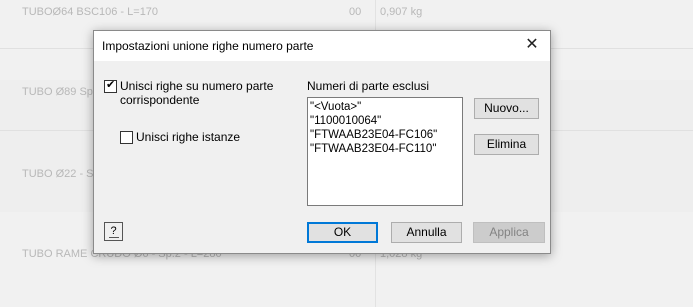  Describe the element at coordinates (401, 12) in the screenshot. I see `row-weight: 0,907 kg` at that location.